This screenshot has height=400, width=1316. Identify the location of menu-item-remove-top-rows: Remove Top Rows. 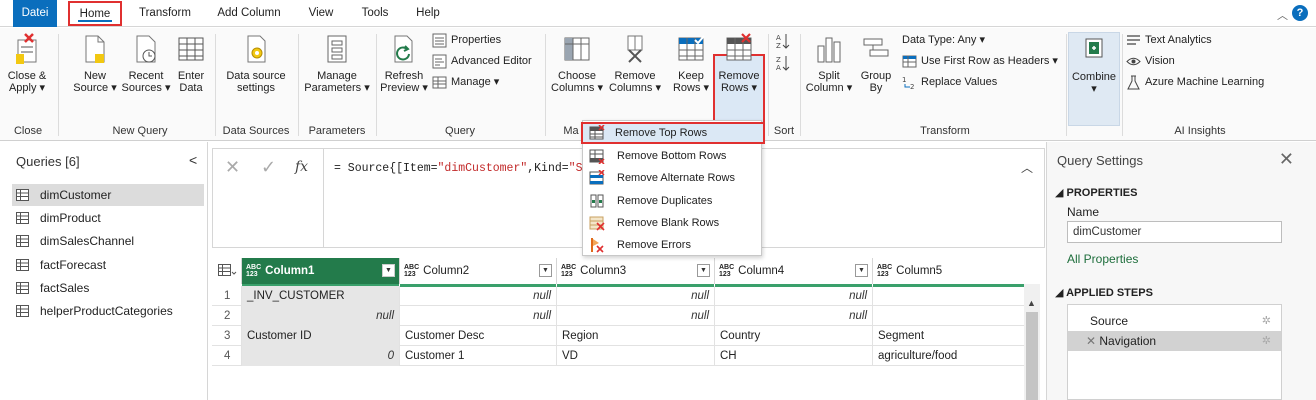
(673, 133).